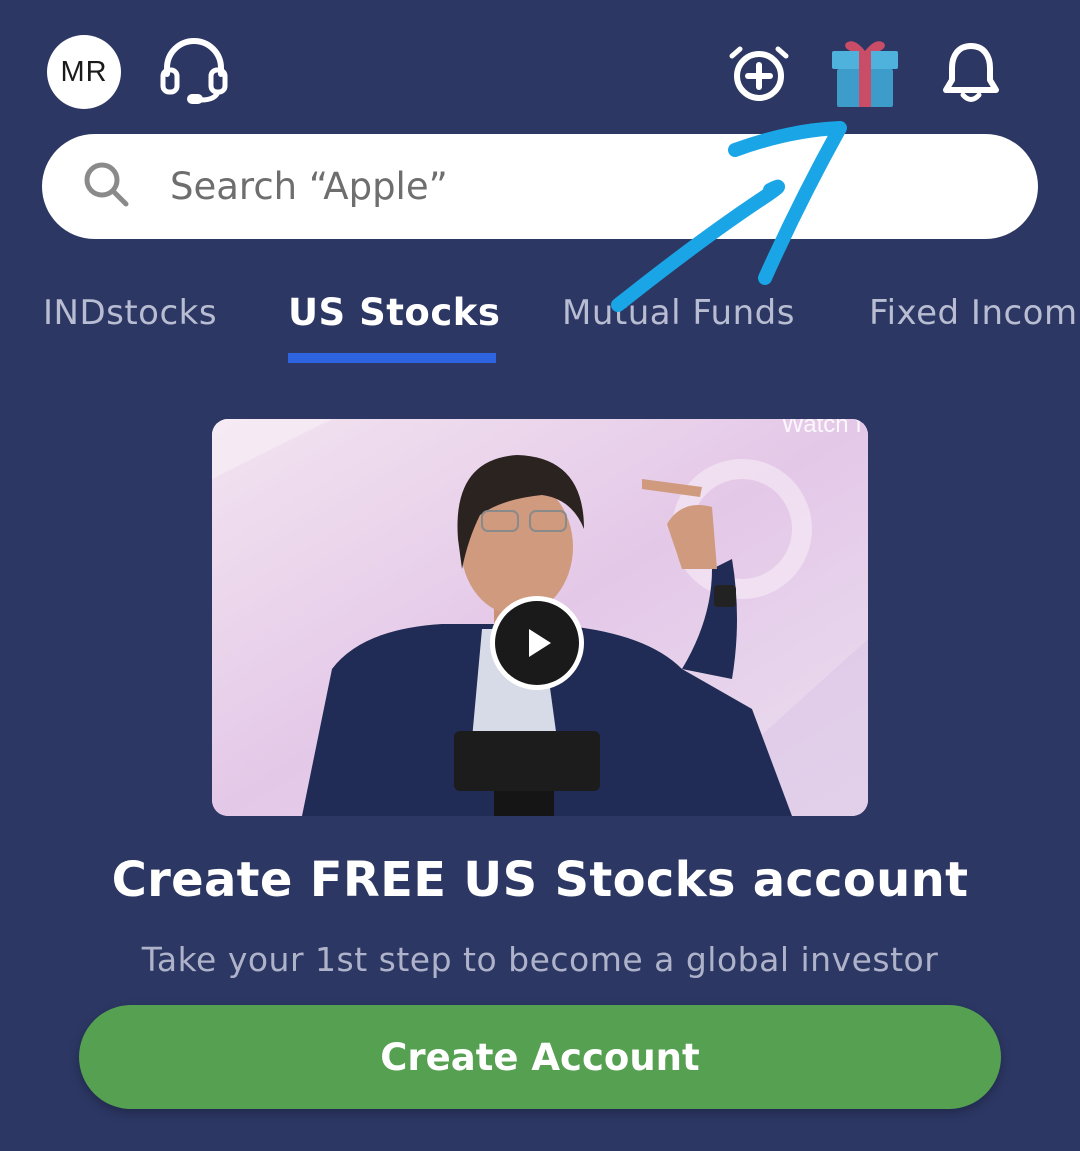 The image size is (1080, 1151). What do you see at coordinates (130, 313) in the screenshot?
I see `tab-indstocks: INDstocks` at bounding box center [130, 313].